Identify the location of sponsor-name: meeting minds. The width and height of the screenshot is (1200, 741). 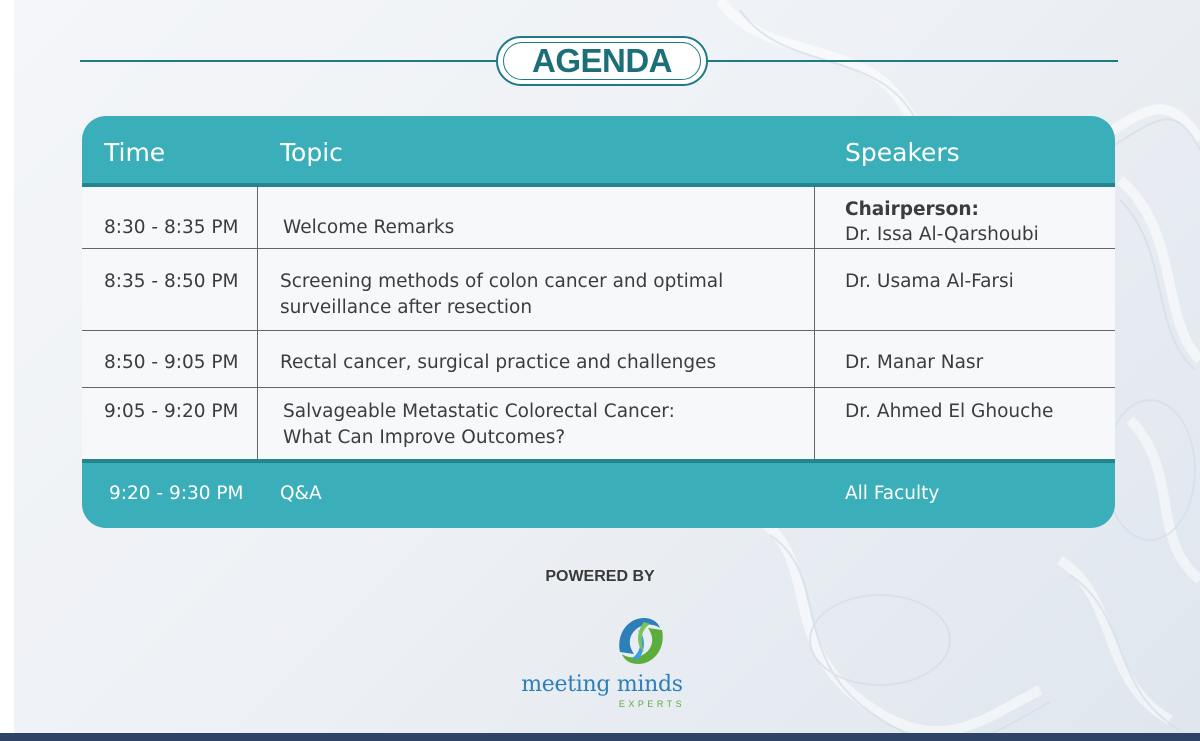
(602, 684).